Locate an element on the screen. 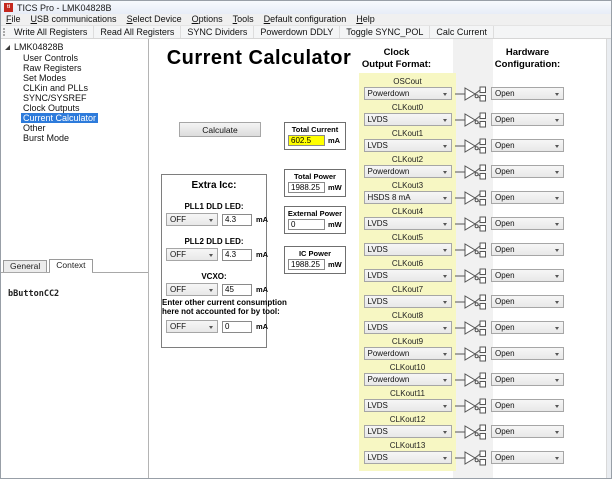 The image size is (612, 479). hardware-config-select-2: Open is located at coordinates (527, 145).